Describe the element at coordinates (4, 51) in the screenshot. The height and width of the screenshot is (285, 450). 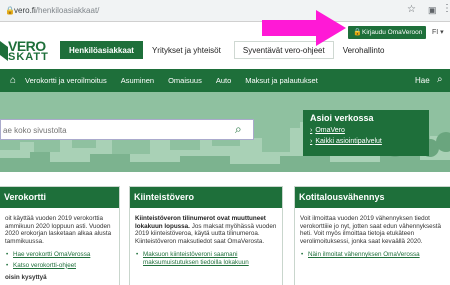
I see `logo-mark-icon` at that location.